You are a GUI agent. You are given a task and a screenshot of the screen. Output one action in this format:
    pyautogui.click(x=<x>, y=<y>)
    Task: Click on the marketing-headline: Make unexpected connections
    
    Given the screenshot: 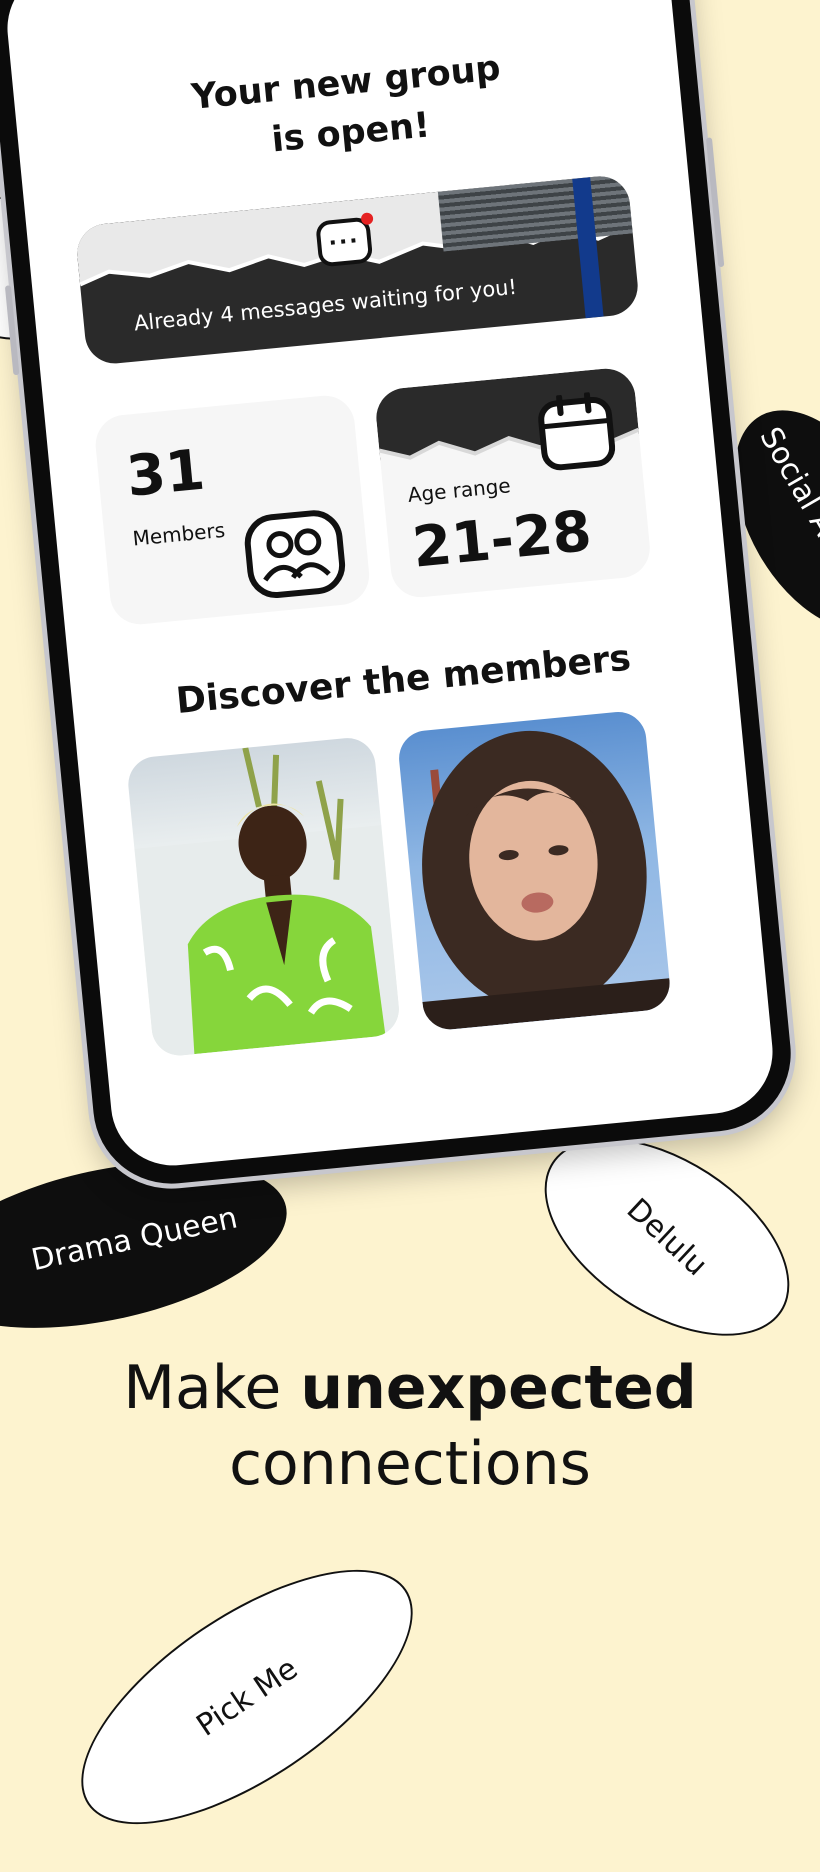 What is the action you would take?
    pyautogui.click(x=410, y=1426)
    